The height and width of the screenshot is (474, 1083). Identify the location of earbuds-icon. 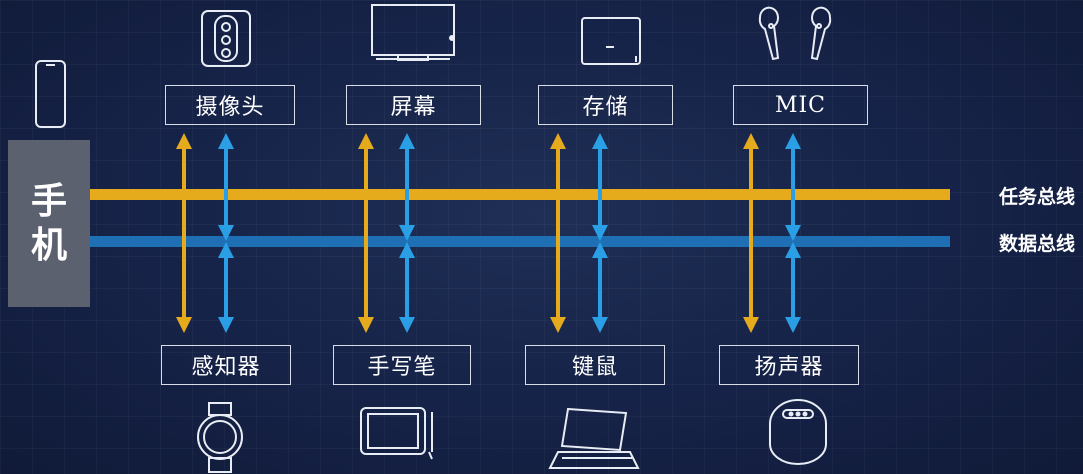
(795, 33).